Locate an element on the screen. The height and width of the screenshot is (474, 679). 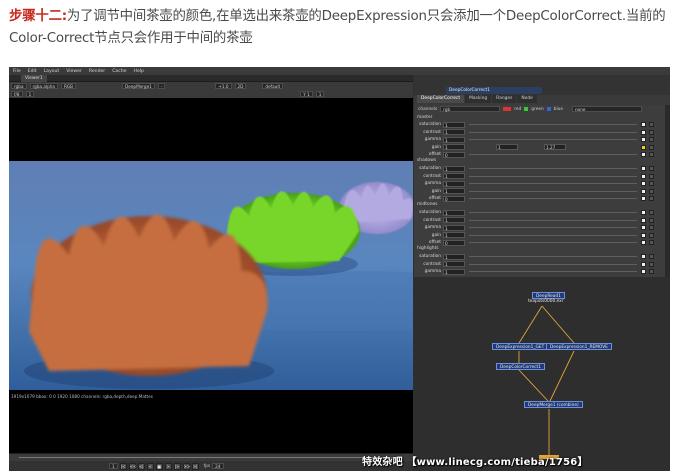
current-frame-field: 1 is located at coordinates (113, 466).